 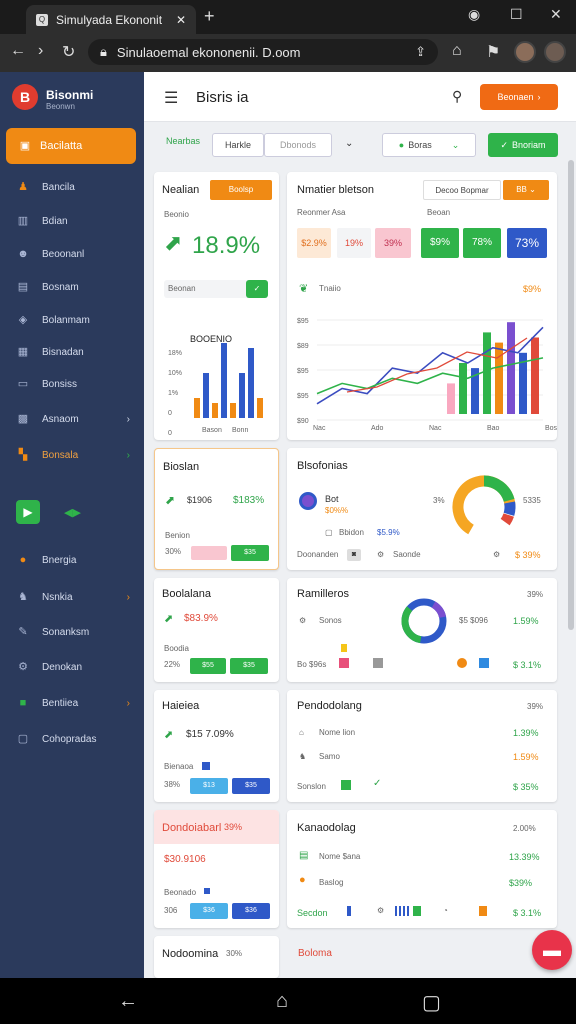 I want to click on sidebar-item-3: ▤ Bosnam, so click(x=78, y=287).